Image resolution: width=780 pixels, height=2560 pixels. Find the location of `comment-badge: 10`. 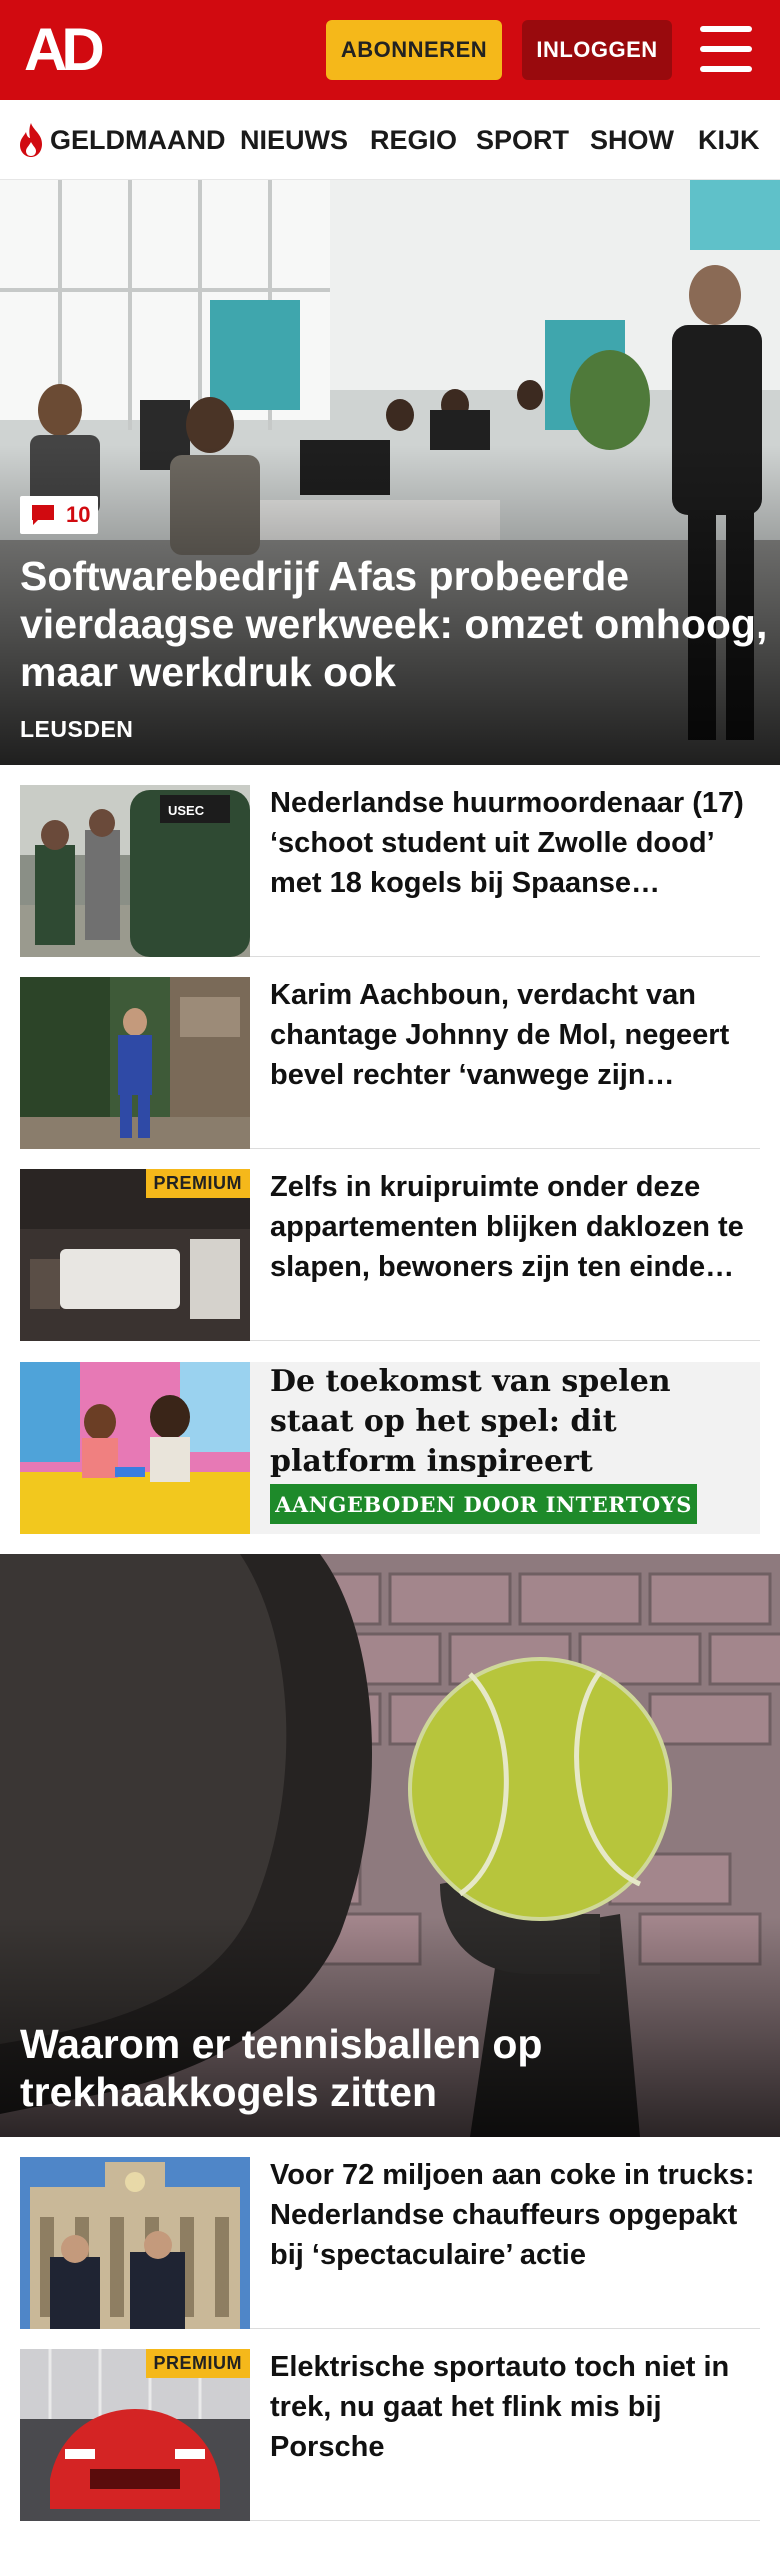

comment-badge: 10 is located at coordinates (59, 515).